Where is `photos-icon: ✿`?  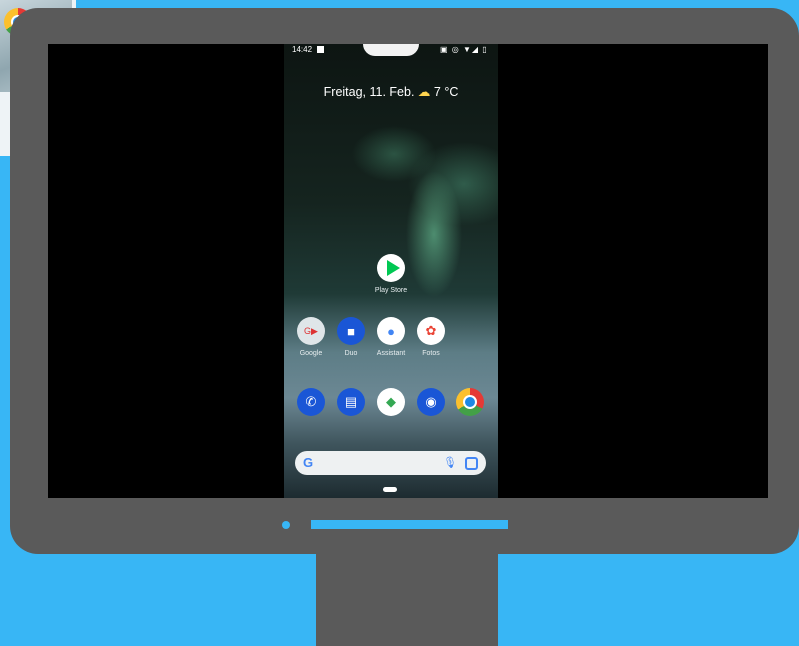
photos-icon: ✿ is located at coordinates (431, 331).